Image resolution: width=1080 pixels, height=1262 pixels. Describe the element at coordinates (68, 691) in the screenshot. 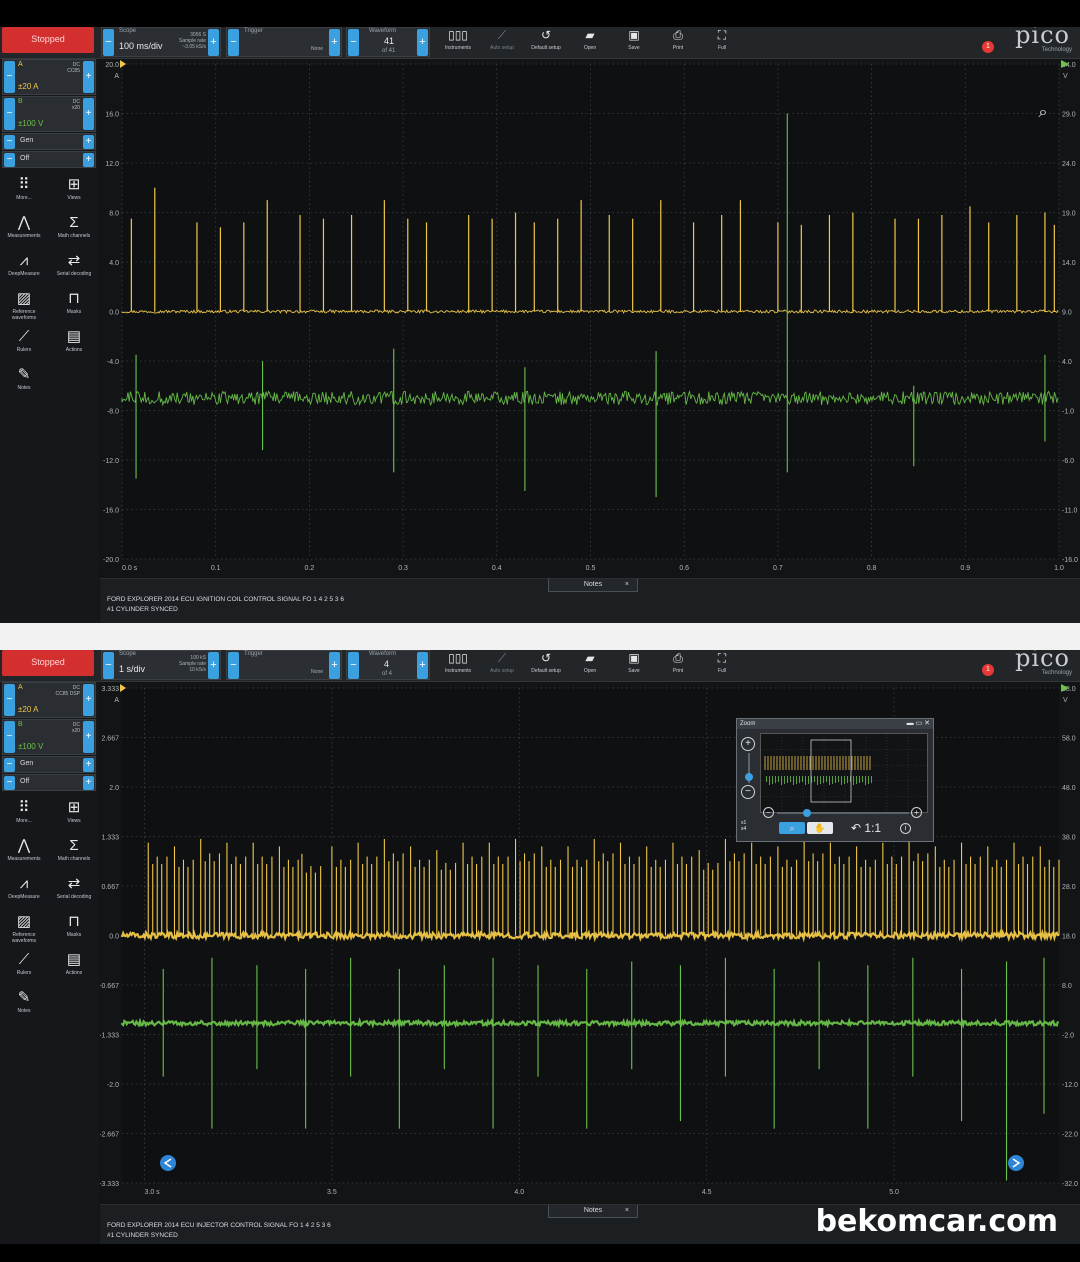

I see `channel-coupling: DC CC85 DSP` at that location.